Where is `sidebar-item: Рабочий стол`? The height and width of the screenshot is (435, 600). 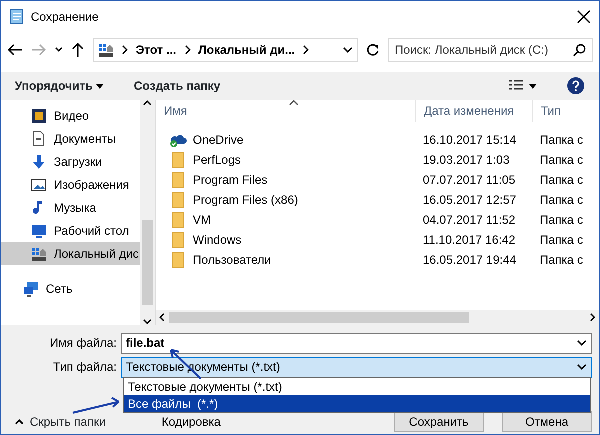 sidebar-item: Рабочий стол is located at coordinates (70, 230).